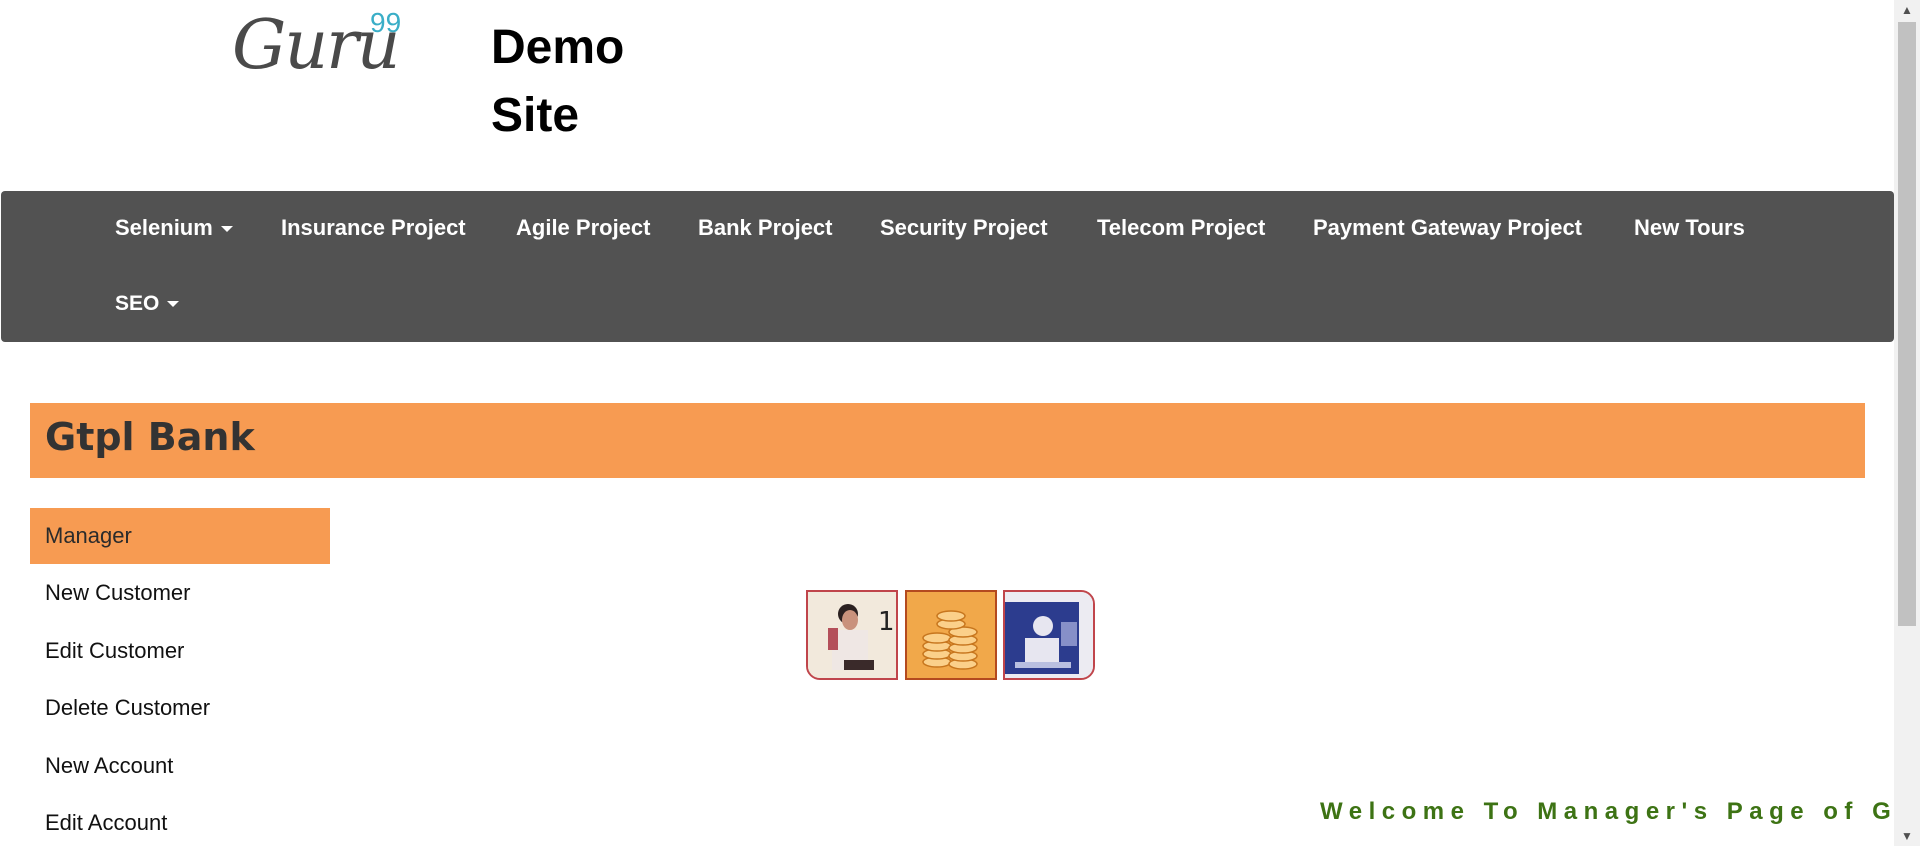 Image resolution: width=1920 pixels, height=846 pixels. I want to click on nav-seo-label: SEO, so click(137, 303).